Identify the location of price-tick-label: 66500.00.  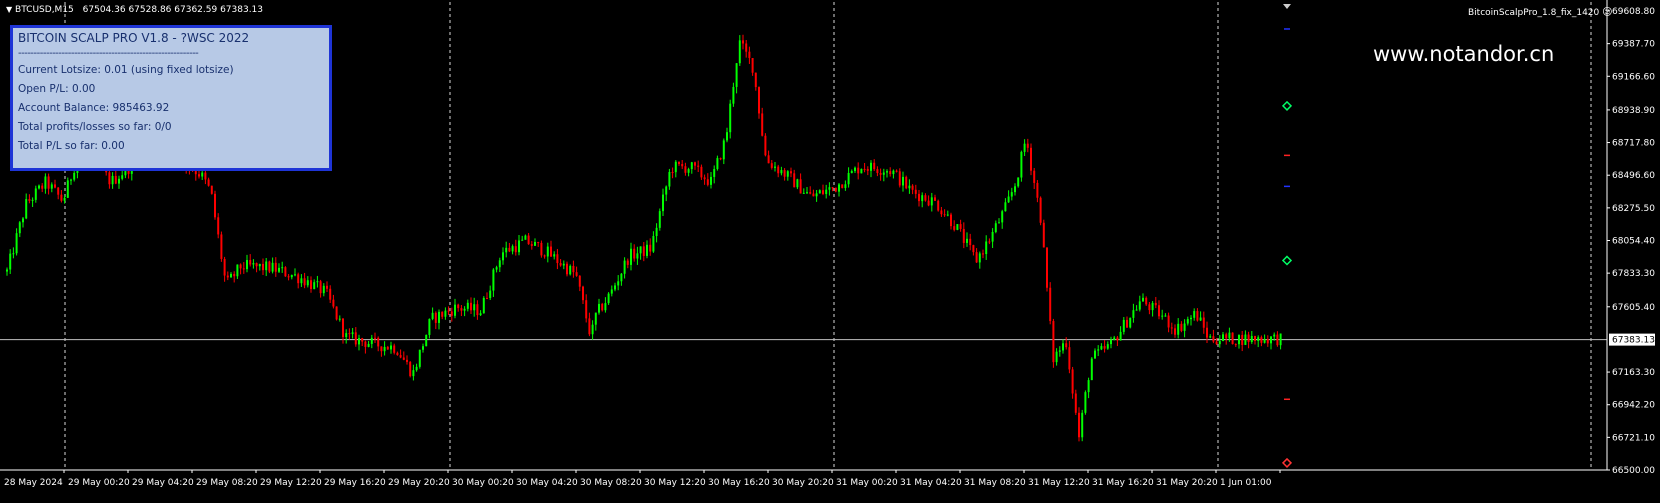
(1633, 471).